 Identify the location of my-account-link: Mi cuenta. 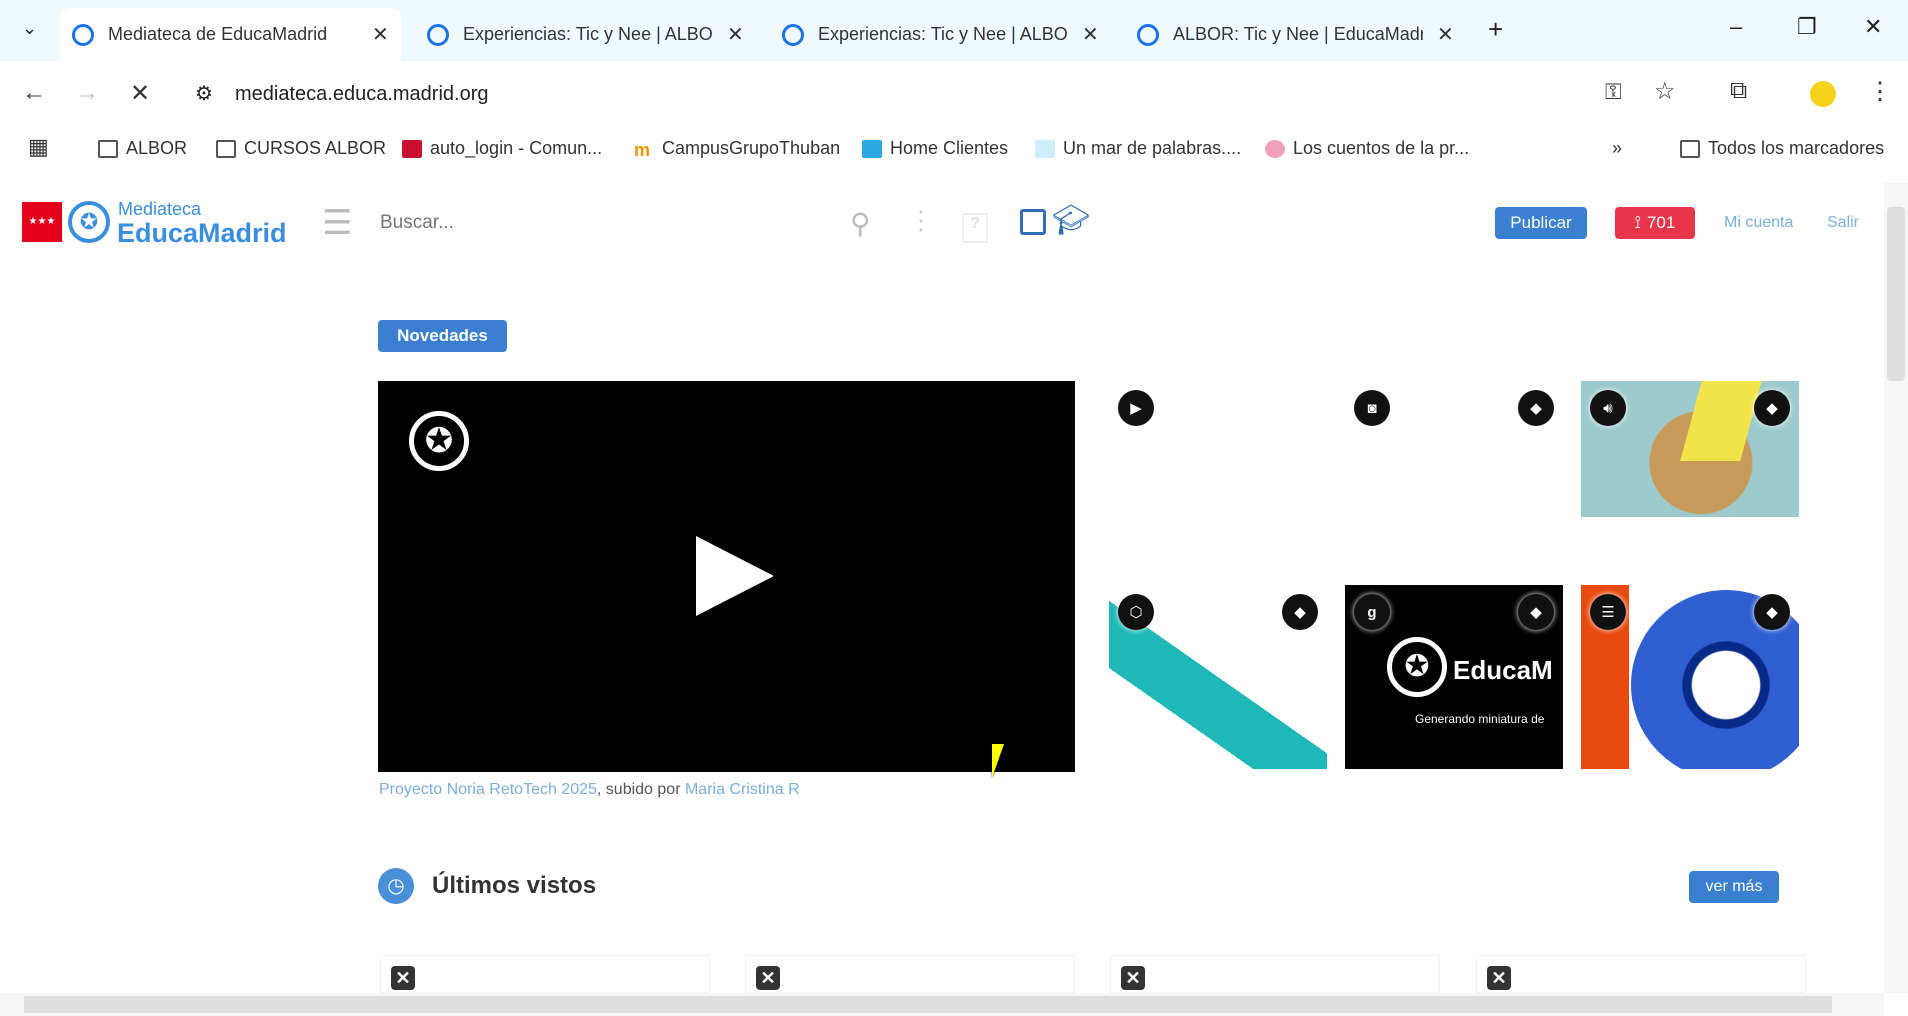
(1758, 223).